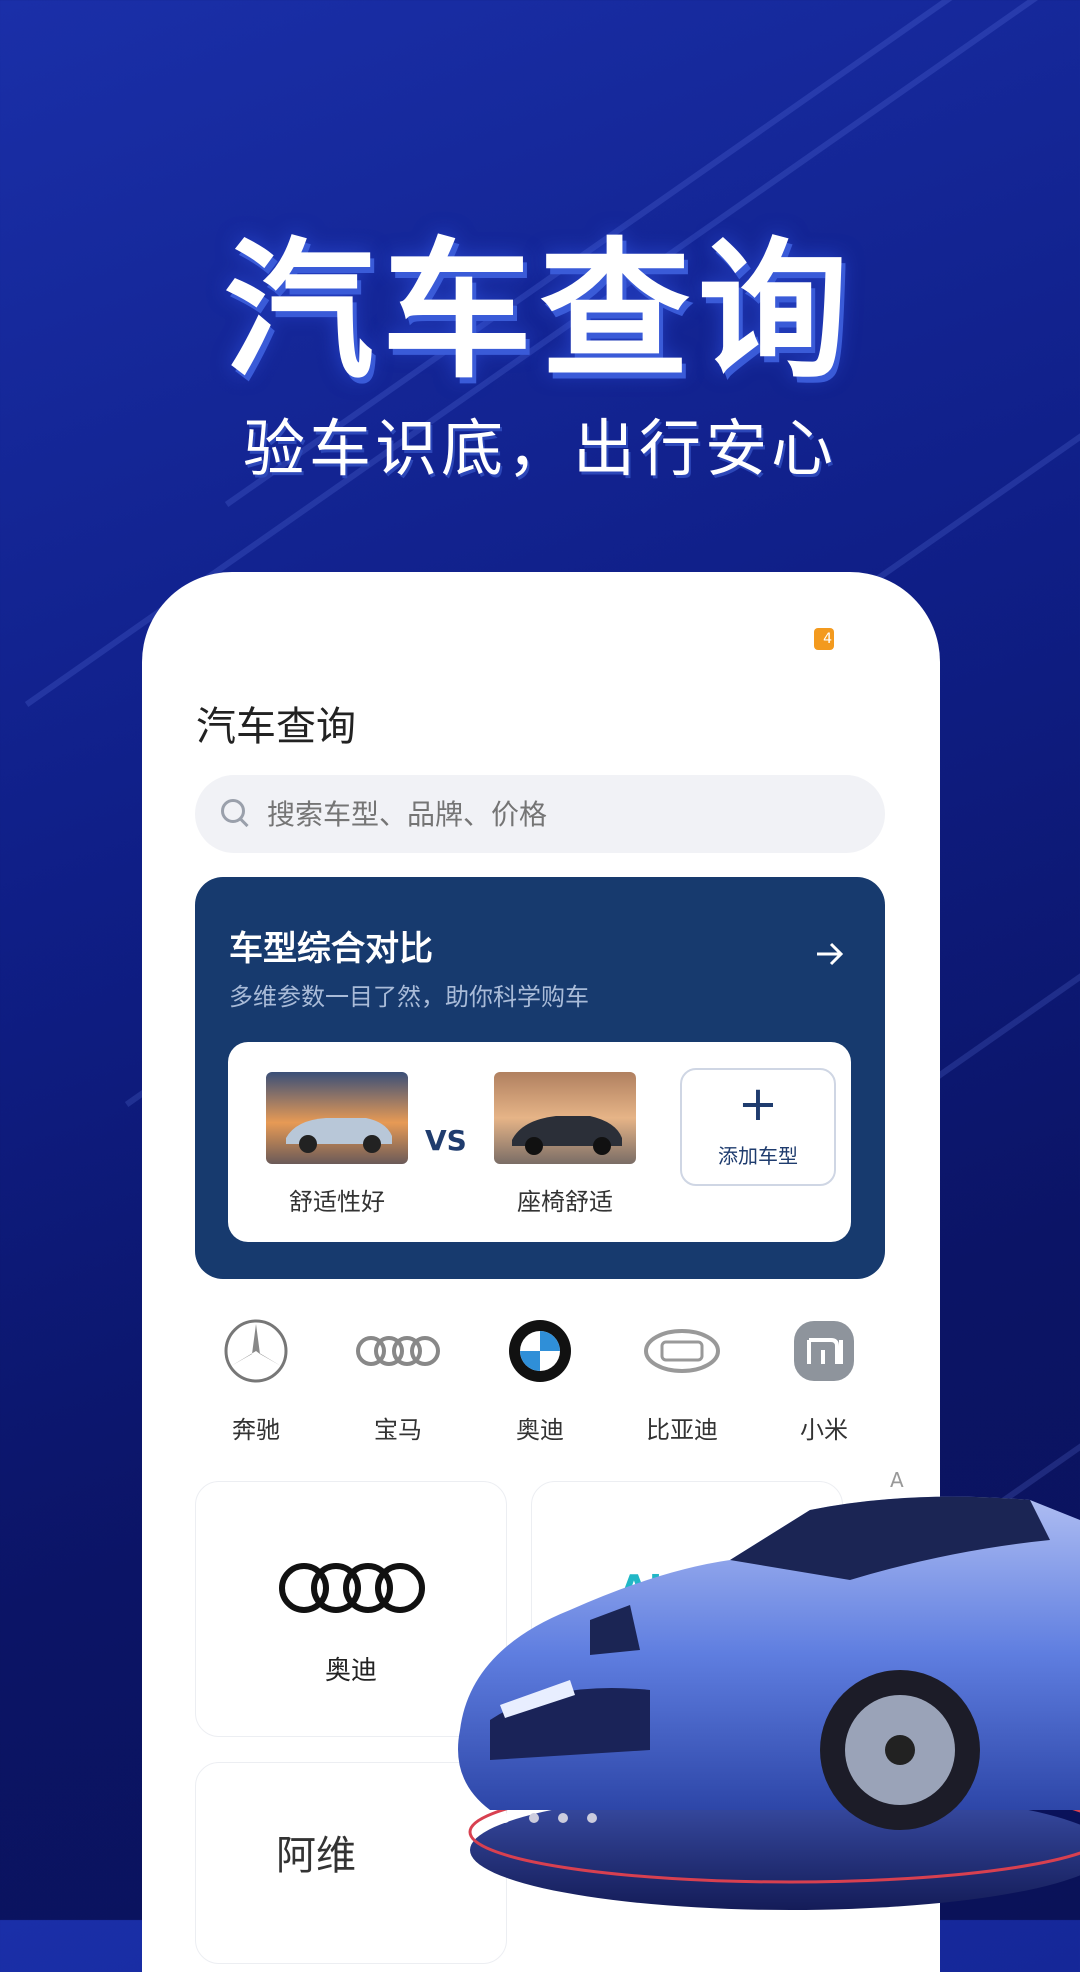 This screenshot has width=1080, height=1972. What do you see at coordinates (540, 1430) in the screenshot?
I see `brand-name: 奥迪` at bounding box center [540, 1430].